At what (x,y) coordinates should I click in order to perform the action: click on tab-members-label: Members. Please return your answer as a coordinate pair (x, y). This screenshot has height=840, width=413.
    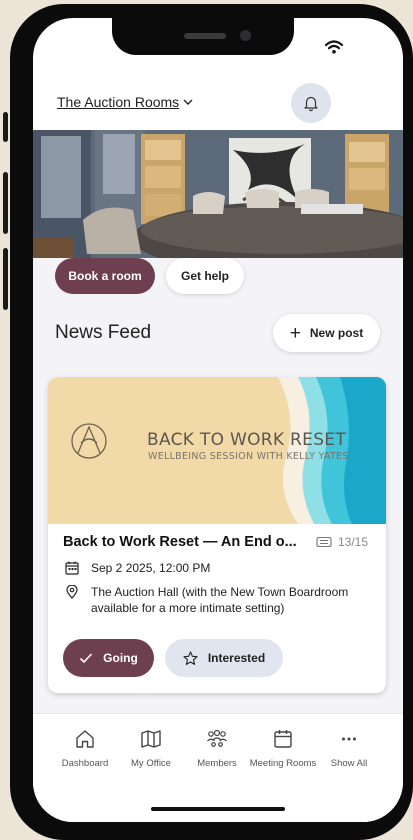
    Looking at the image, I should click on (217, 763).